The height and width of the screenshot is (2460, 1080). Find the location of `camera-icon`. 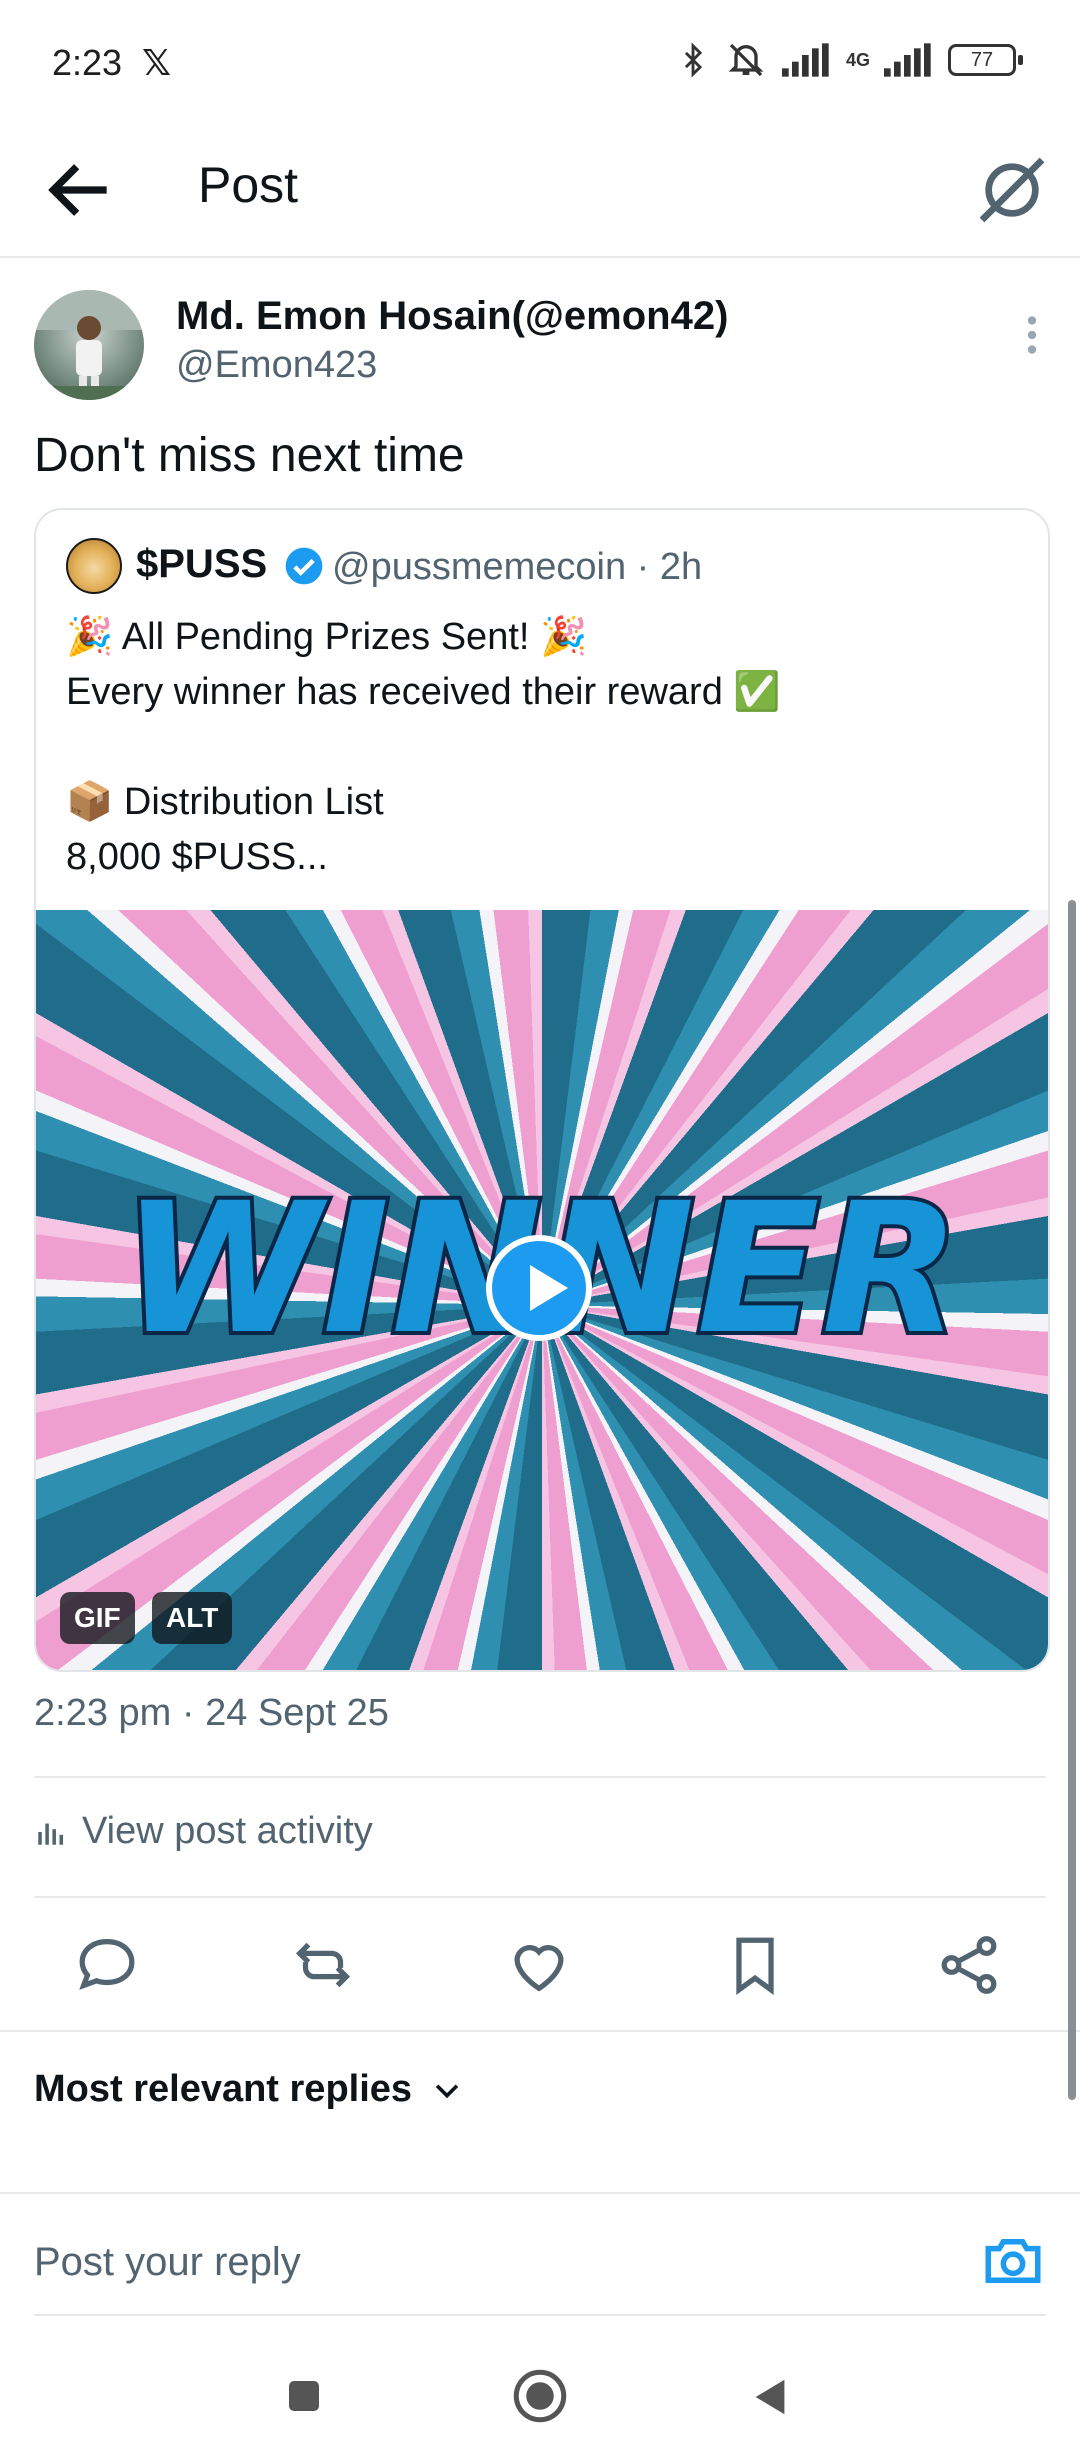

camera-icon is located at coordinates (1013, 2261).